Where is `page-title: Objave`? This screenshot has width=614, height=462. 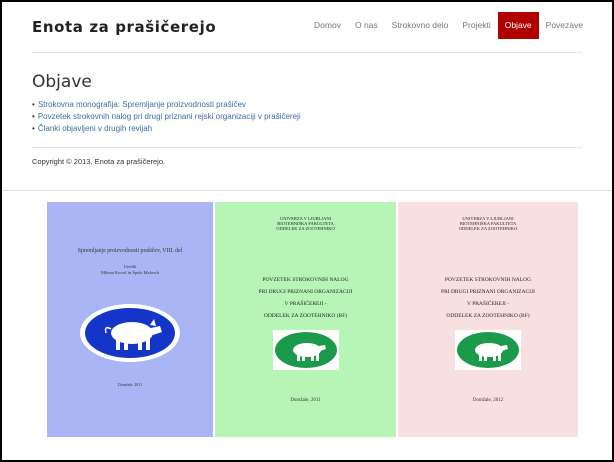 page-title: Objave is located at coordinates (62, 82).